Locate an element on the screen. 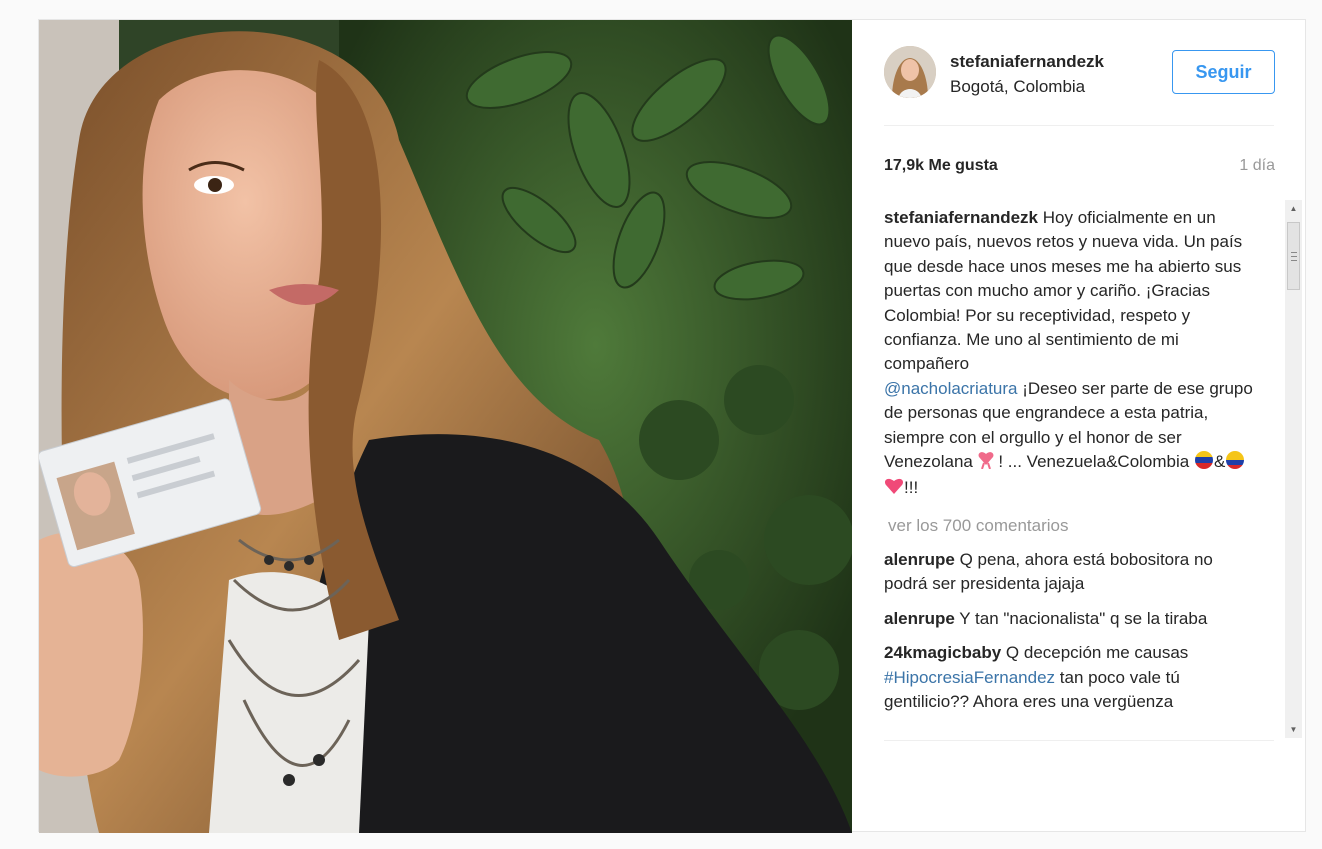  caption-text-5: !!! is located at coordinates (911, 488).